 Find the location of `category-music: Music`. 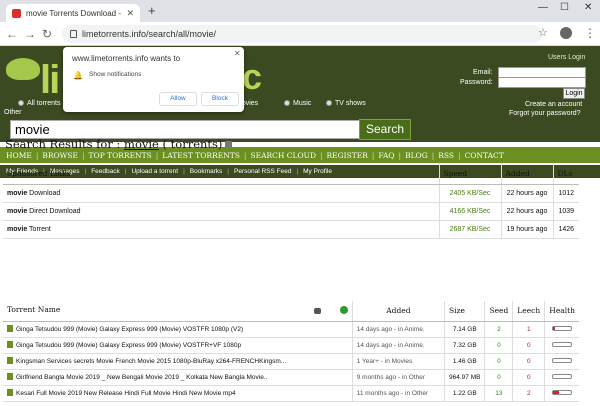

category-music: Music is located at coordinates (297, 103).